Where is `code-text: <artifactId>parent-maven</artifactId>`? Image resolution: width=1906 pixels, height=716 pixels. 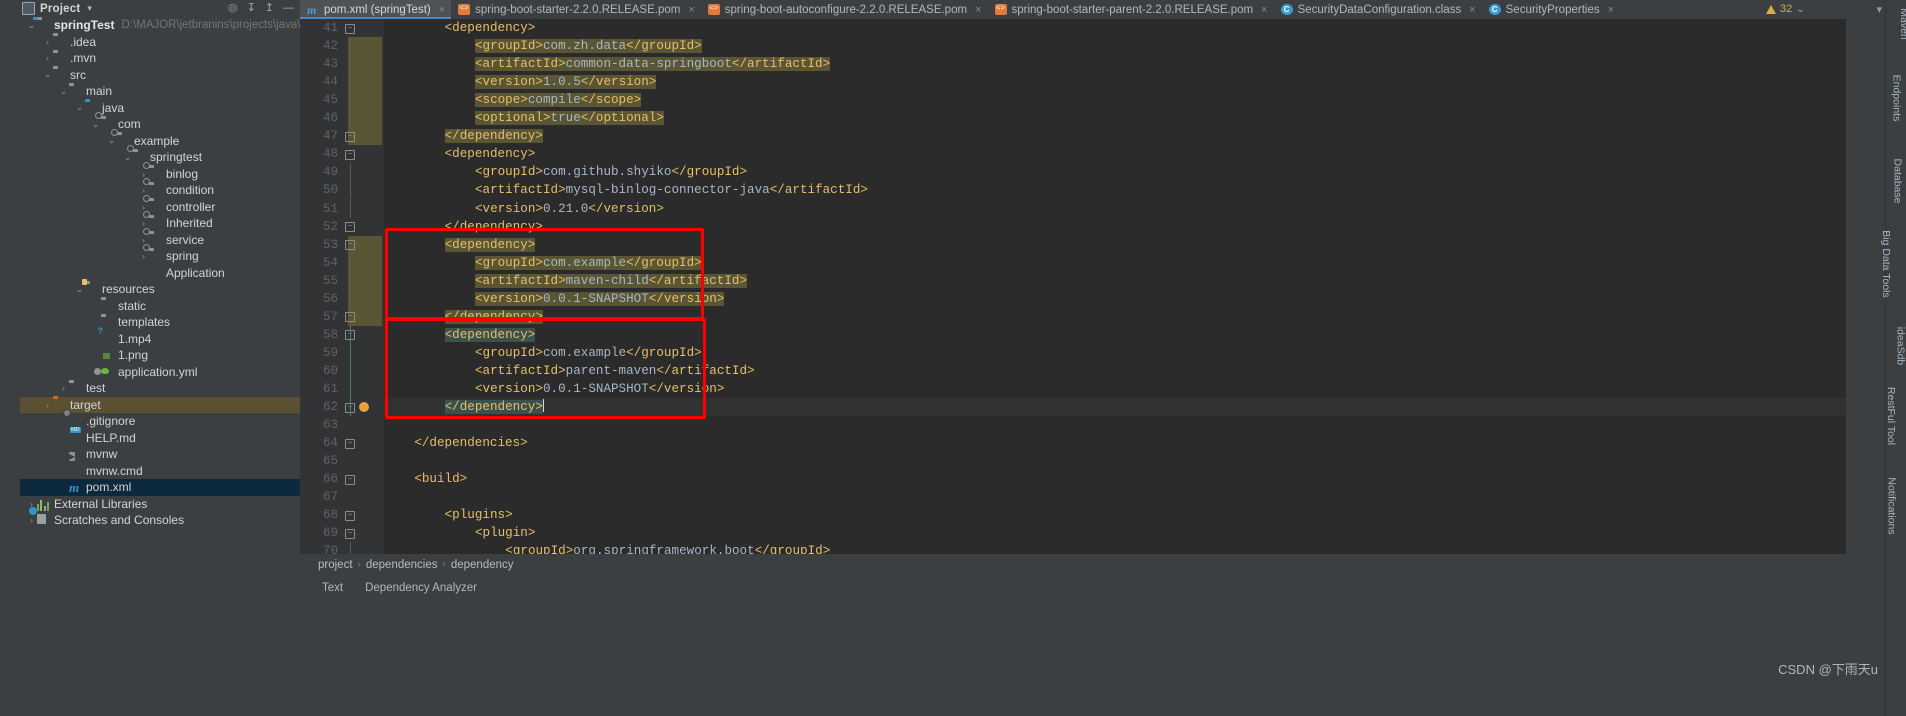 code-text: <artifactId>parent-maven</artifactId> is located at coordinates (1115, 371).